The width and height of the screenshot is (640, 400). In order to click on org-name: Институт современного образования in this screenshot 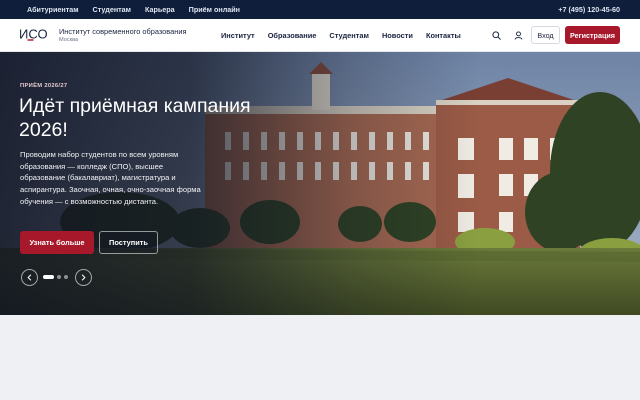, I will do `click(123, 31)`.